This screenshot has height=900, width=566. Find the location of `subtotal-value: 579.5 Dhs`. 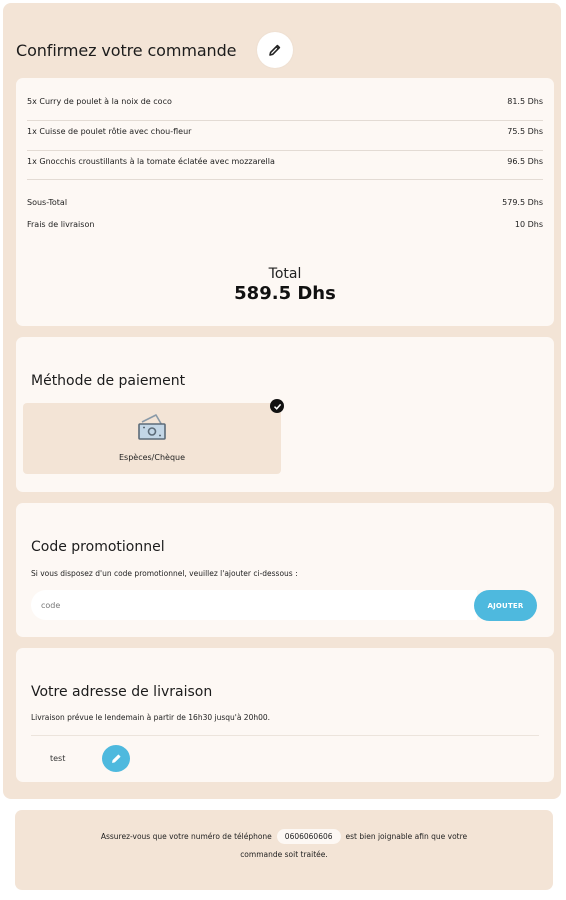

subtotal-value: 579.5 Dhs is located at coordinates (522, 202).